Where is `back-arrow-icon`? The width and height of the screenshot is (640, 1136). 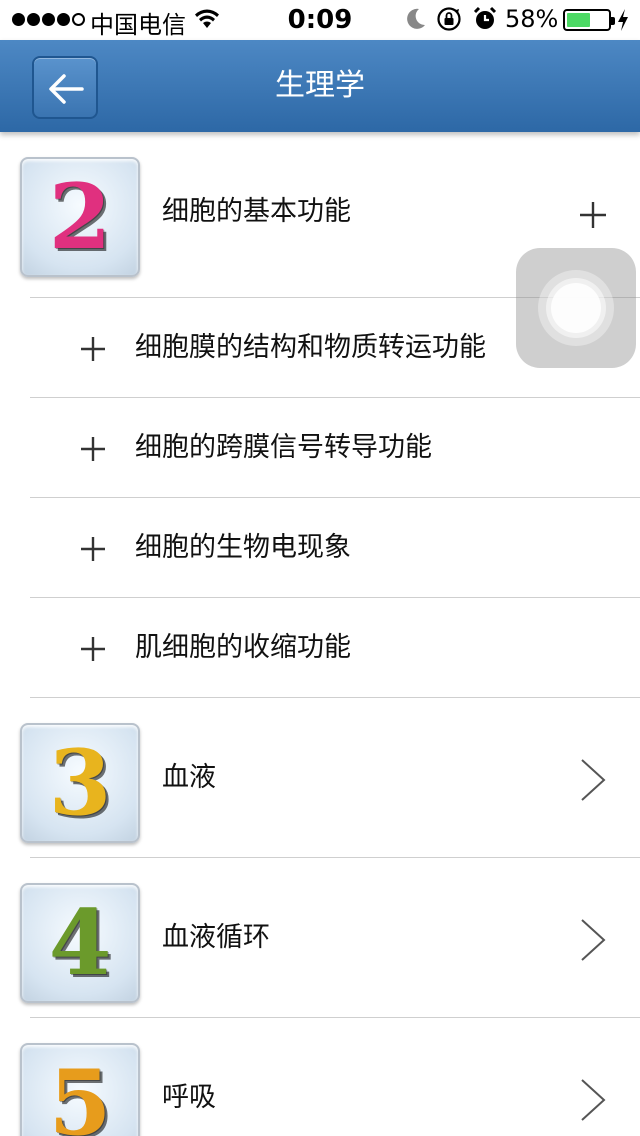
back-arrow-icon is located at coordinates (66, 89).